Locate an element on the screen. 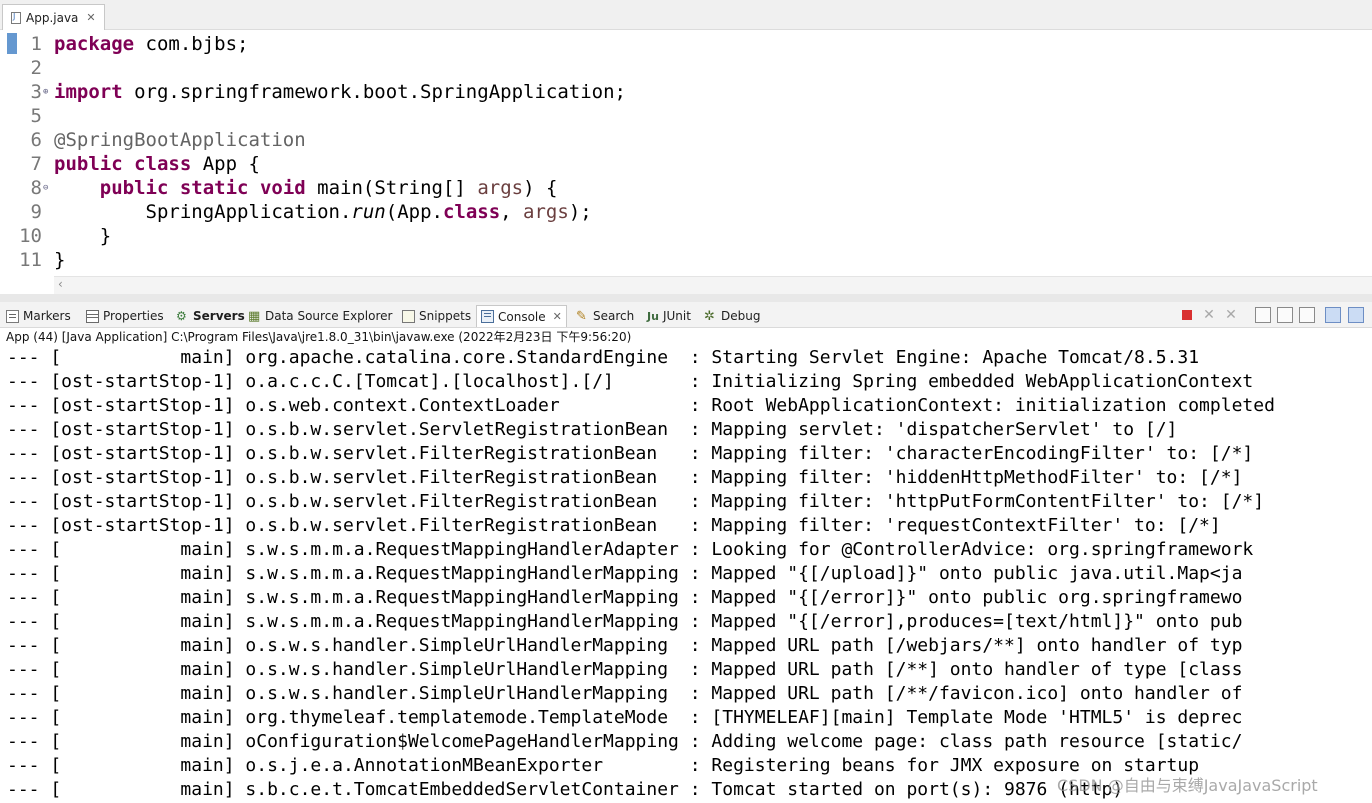  tab-debug: ✲ Debug is located at coordinates (732, 316).